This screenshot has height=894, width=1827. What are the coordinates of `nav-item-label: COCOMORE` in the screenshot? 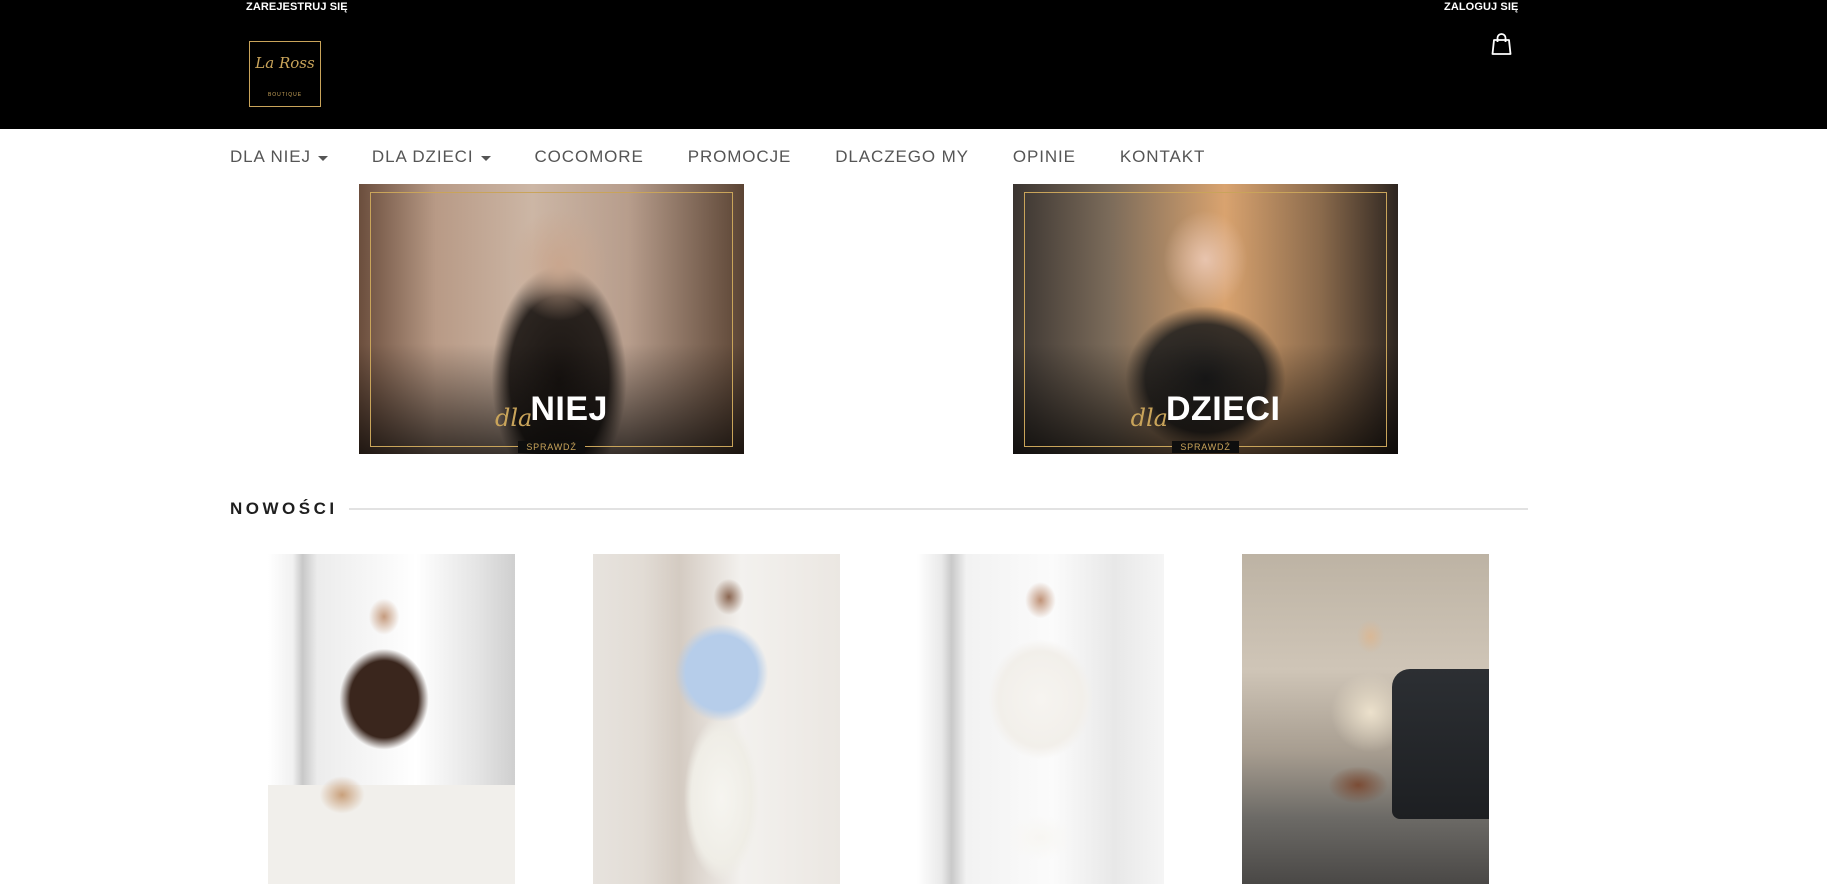 It's located at (589, 156).